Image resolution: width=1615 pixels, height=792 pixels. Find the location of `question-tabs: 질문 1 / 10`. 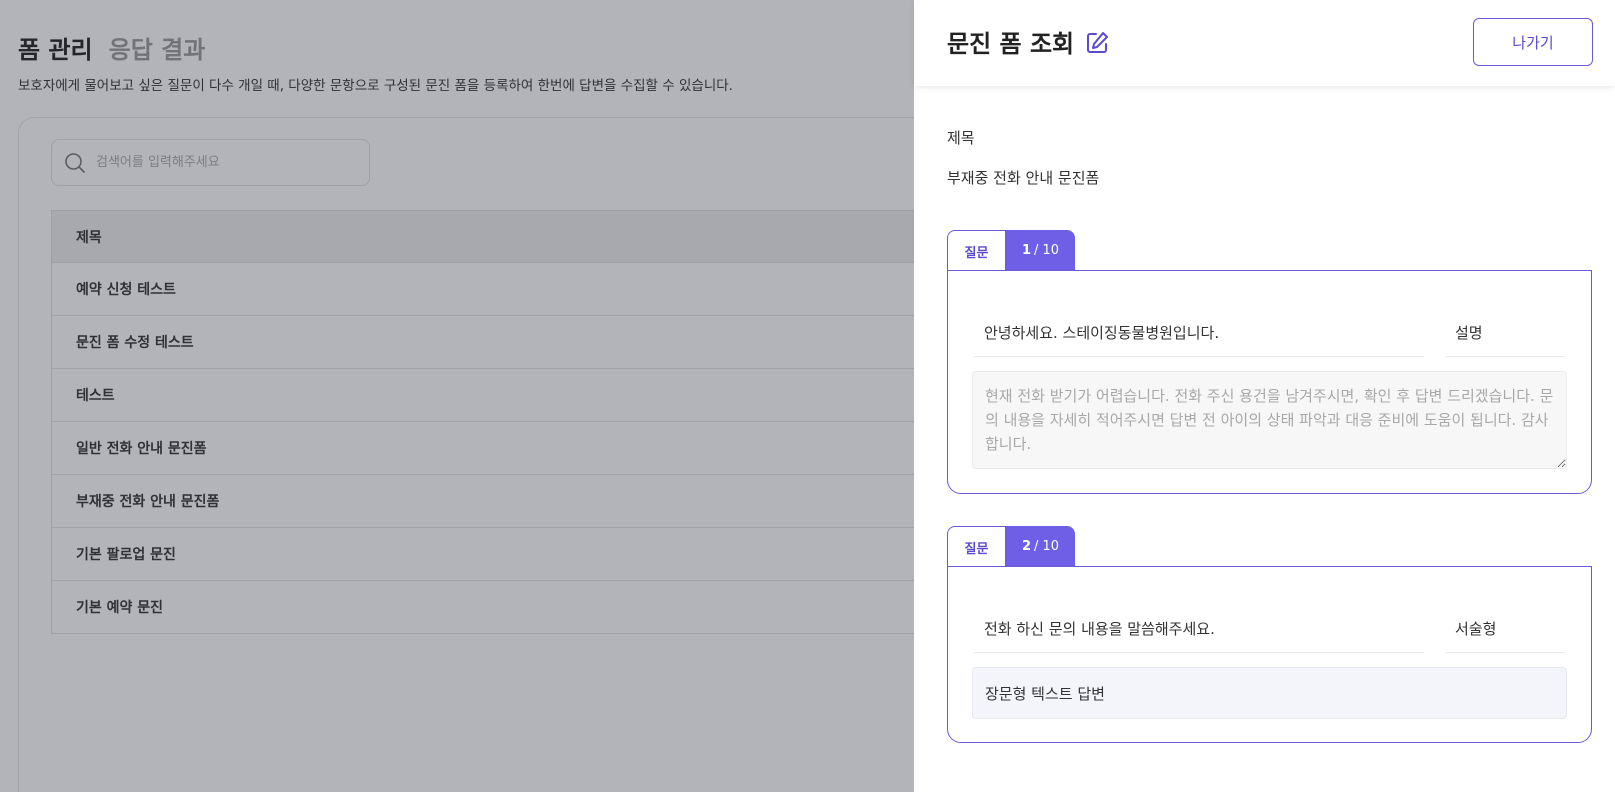

question-tabs: 질문 1 / 10 is located at coordinates (1011, 250).